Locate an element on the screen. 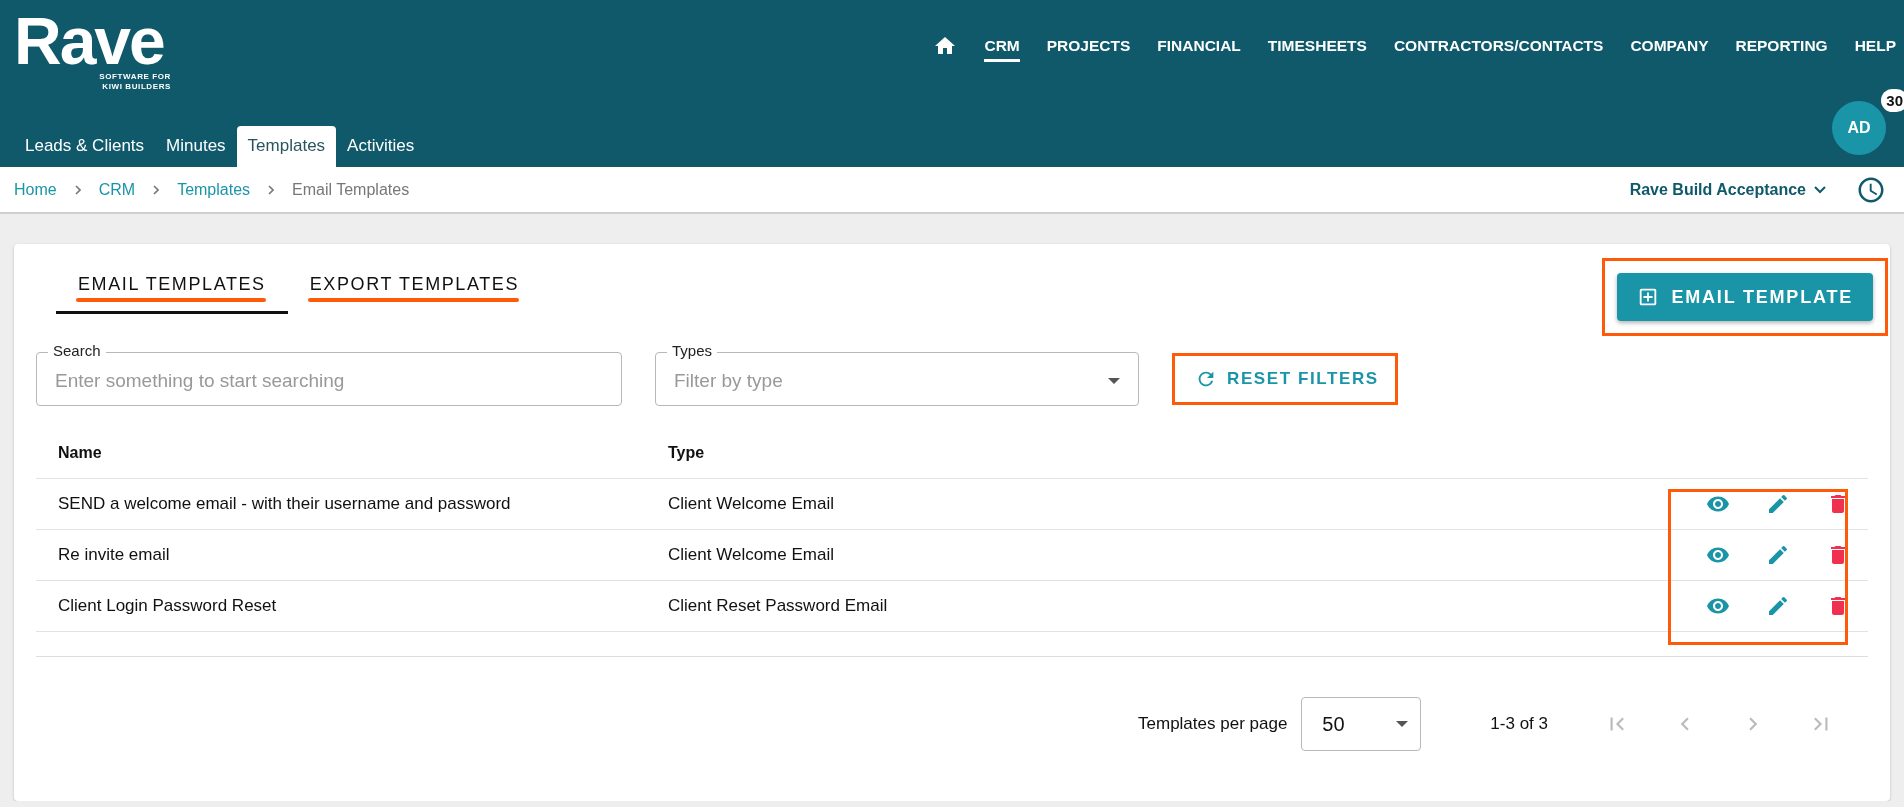  sub-tab: Activities is located at coordinates (381, 146).